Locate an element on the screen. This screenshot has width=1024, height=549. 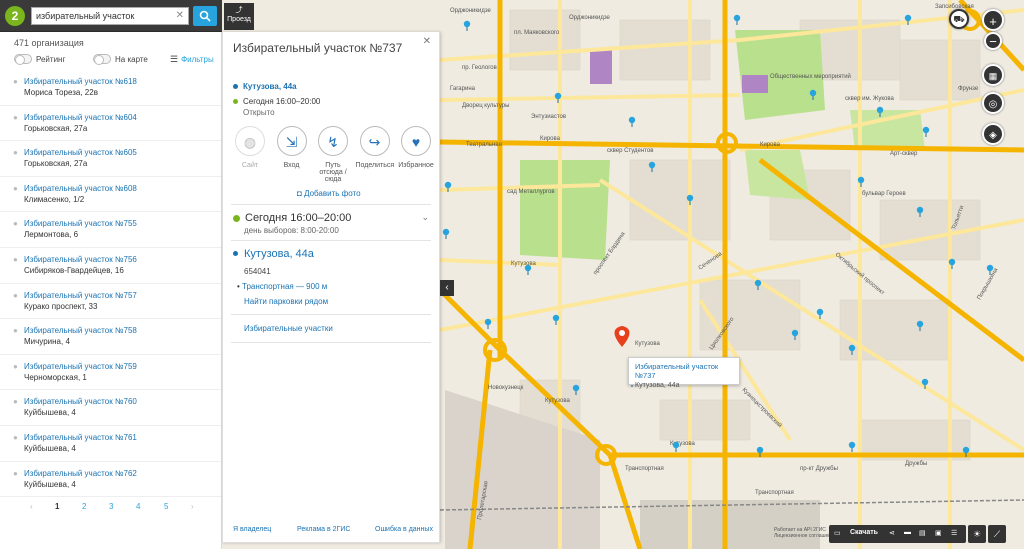
item-address: Куйбышева, 4 is located at coordinates (50, 413).